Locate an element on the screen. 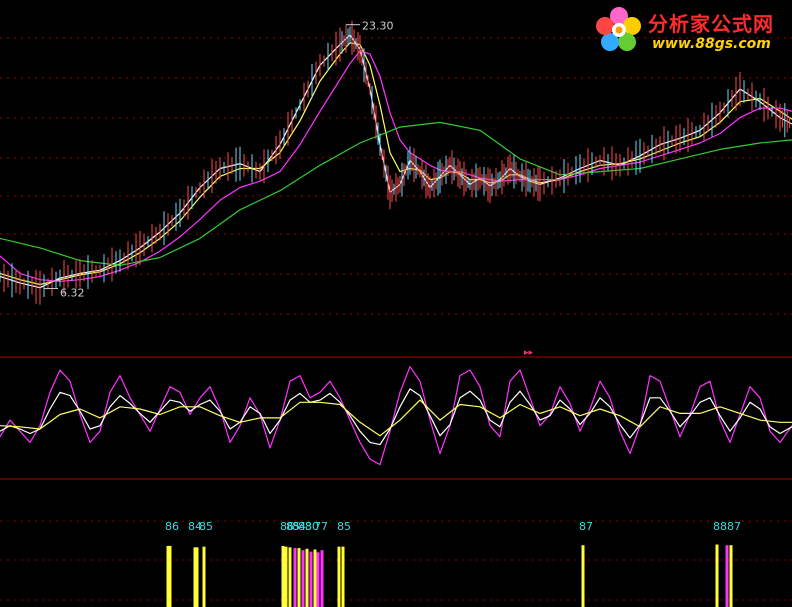 This screenshot has height=607, width=792. scroll-marker-icon: ▸▸ is located at coordinates (529, 353).